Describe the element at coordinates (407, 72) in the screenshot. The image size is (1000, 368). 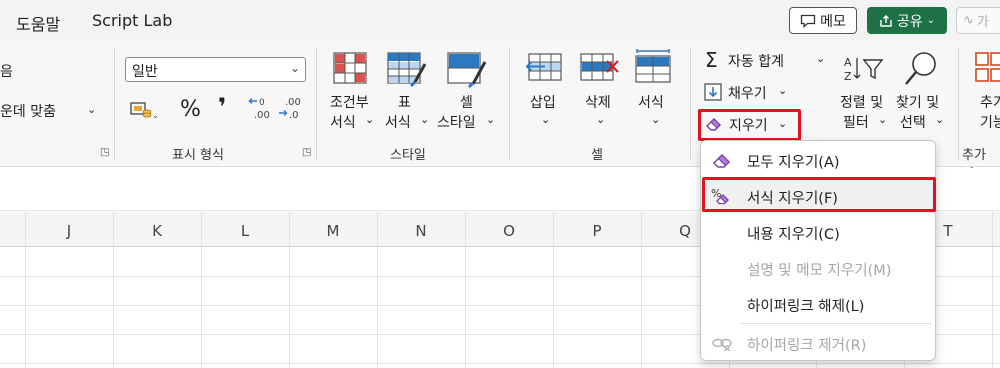
I see `format-as-table-icon` at that location.